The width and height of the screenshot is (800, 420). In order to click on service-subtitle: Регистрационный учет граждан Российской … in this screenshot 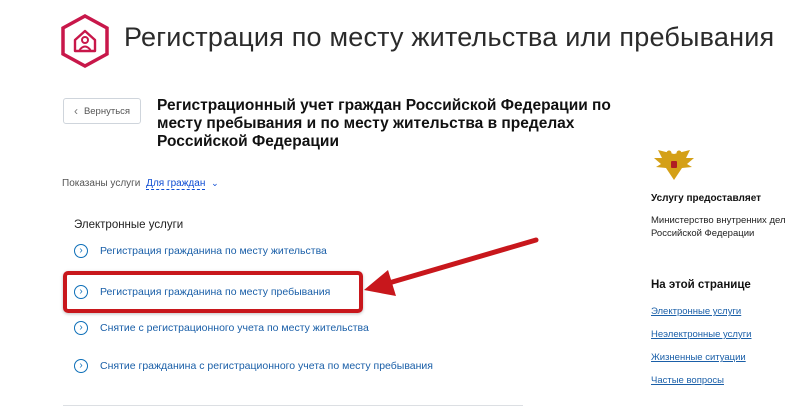, I will do `click(384, 123)`.